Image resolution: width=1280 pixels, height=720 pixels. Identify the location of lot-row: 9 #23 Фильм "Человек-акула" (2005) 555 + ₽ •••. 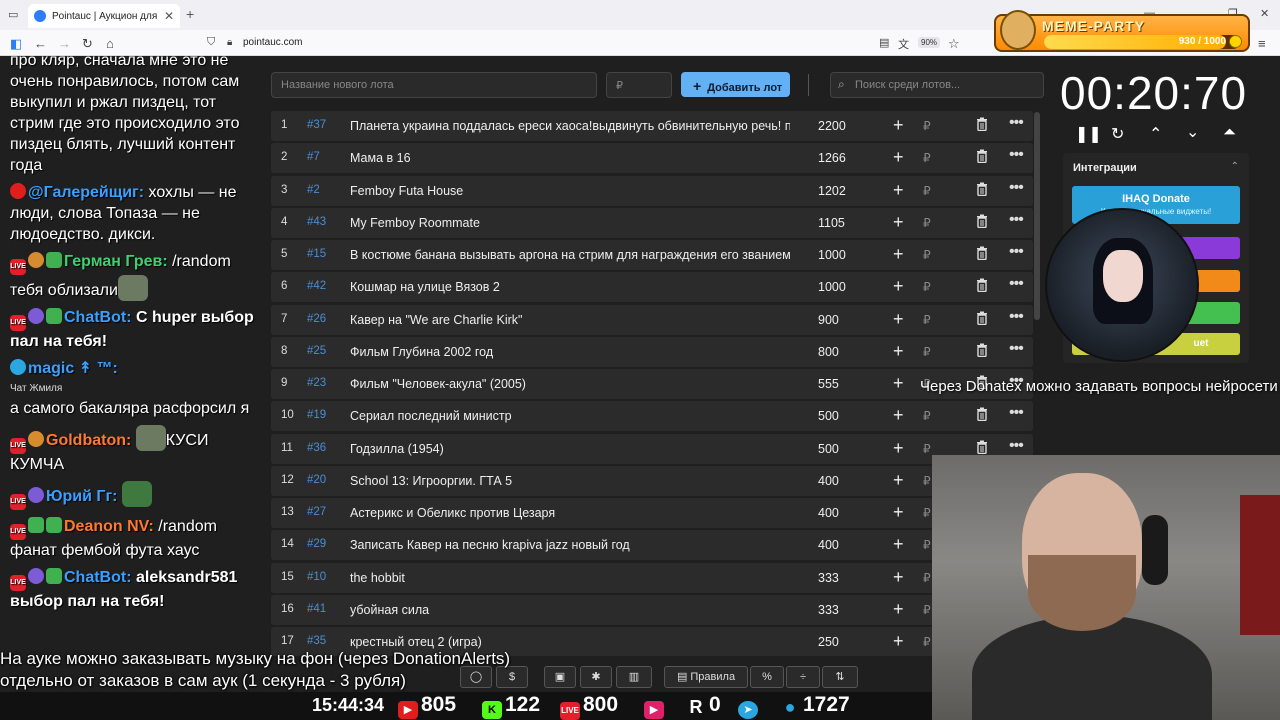
(652, 384).